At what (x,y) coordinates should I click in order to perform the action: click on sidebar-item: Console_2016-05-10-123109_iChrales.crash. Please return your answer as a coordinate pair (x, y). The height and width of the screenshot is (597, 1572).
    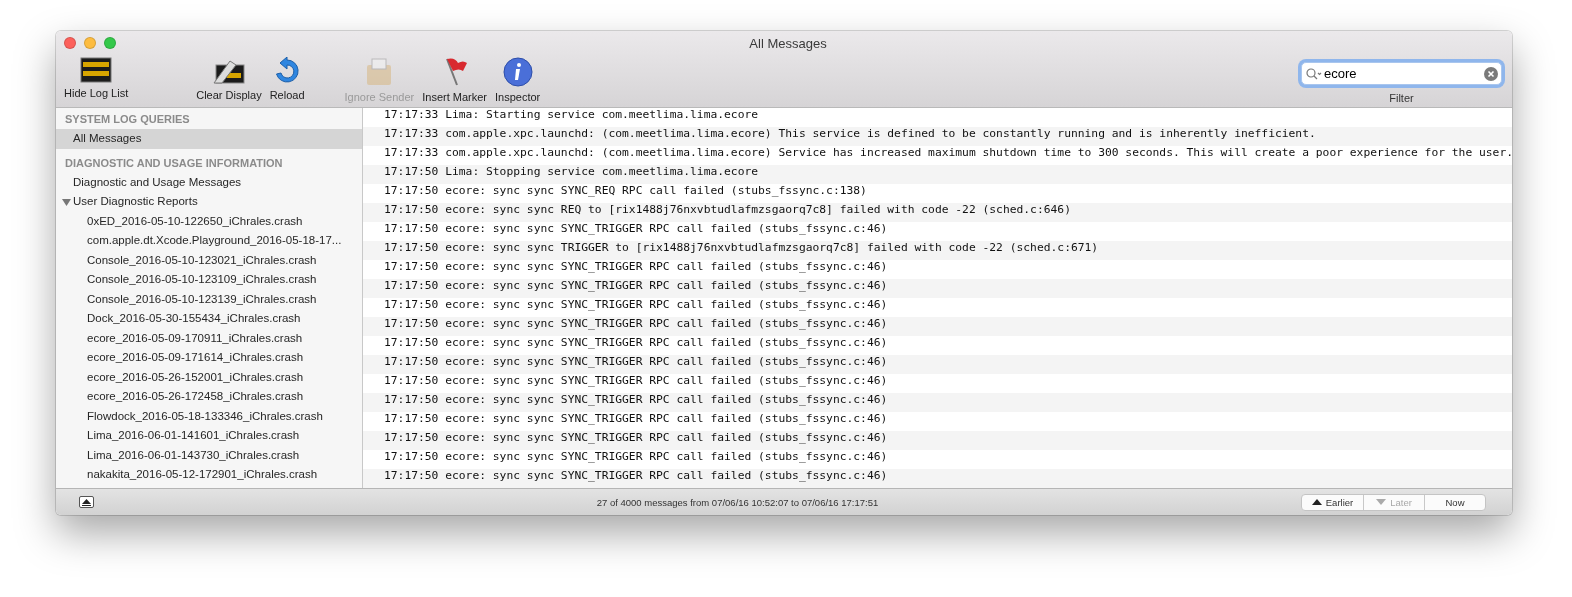
    Looking at the image, I should click on (209, 280).